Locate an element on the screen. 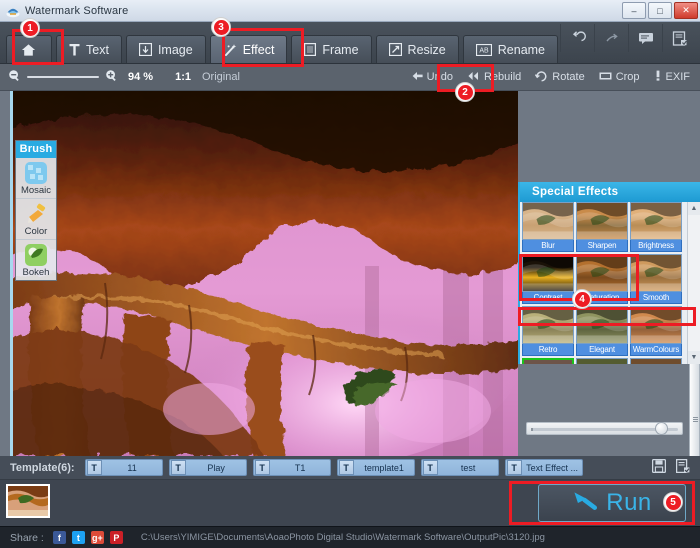 This screenshot has height=548, width=700. template-name: T1 is located at coordinates (300, 467).